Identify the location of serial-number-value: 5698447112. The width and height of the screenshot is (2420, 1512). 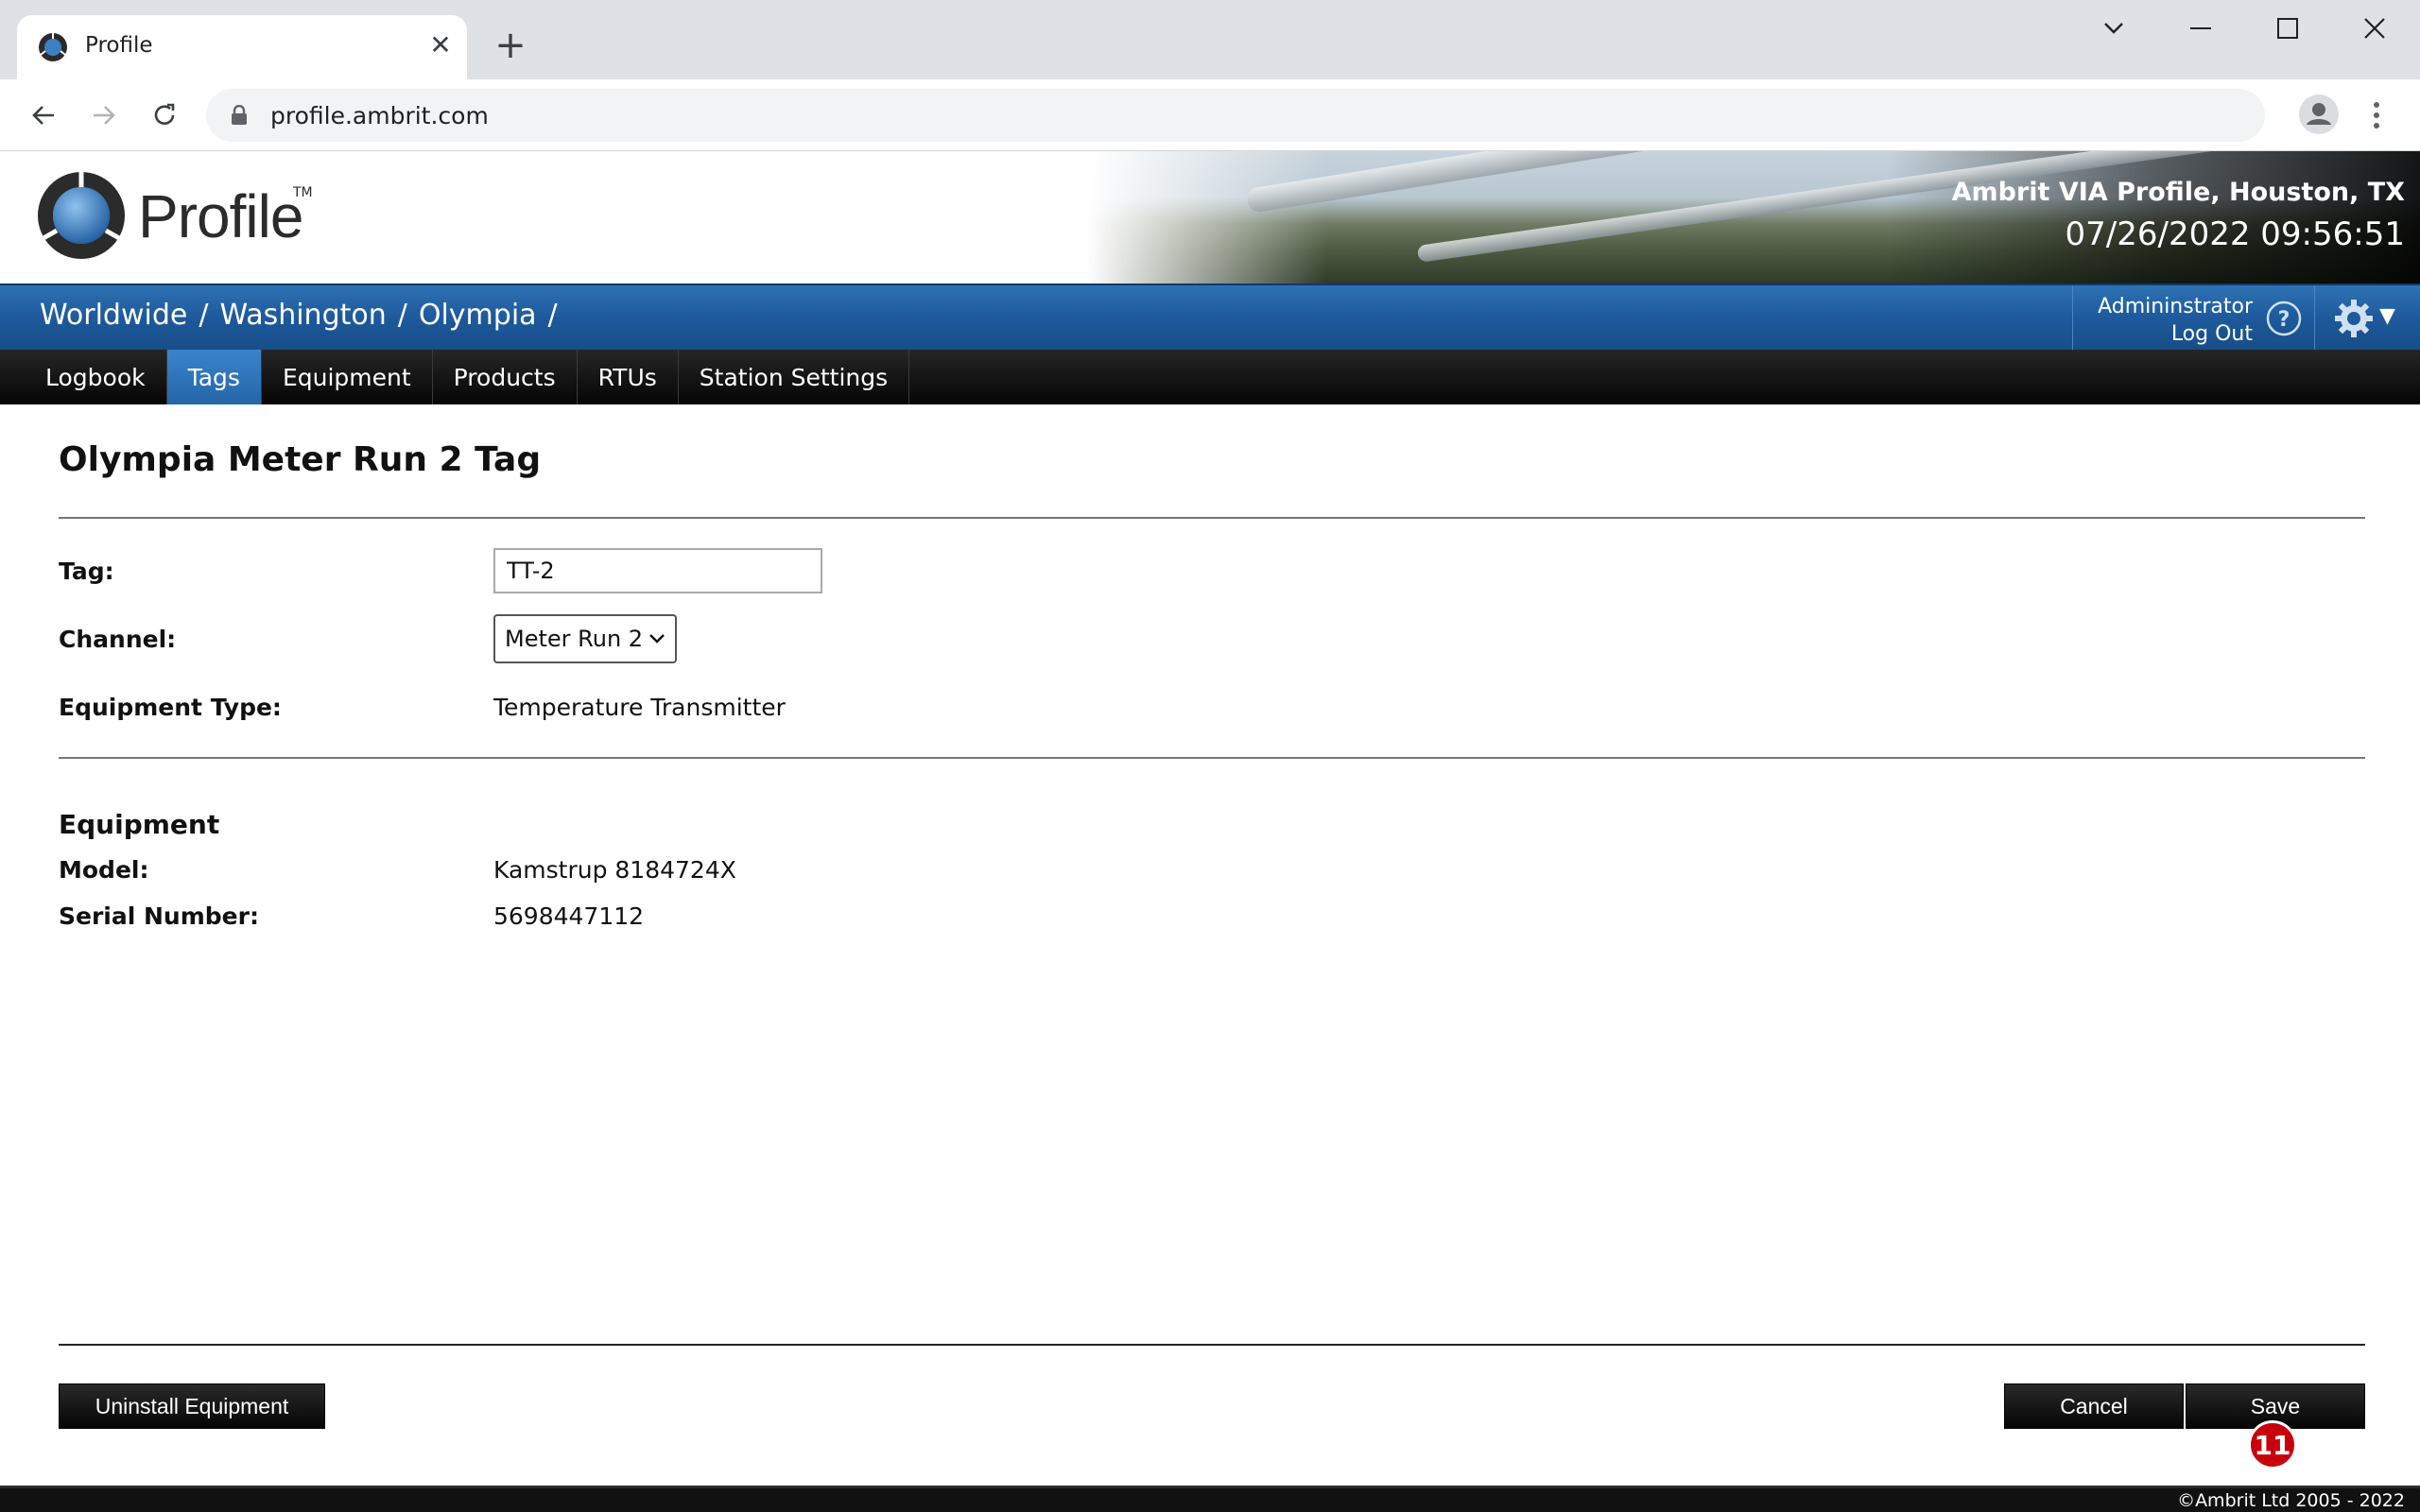
(569, 916).